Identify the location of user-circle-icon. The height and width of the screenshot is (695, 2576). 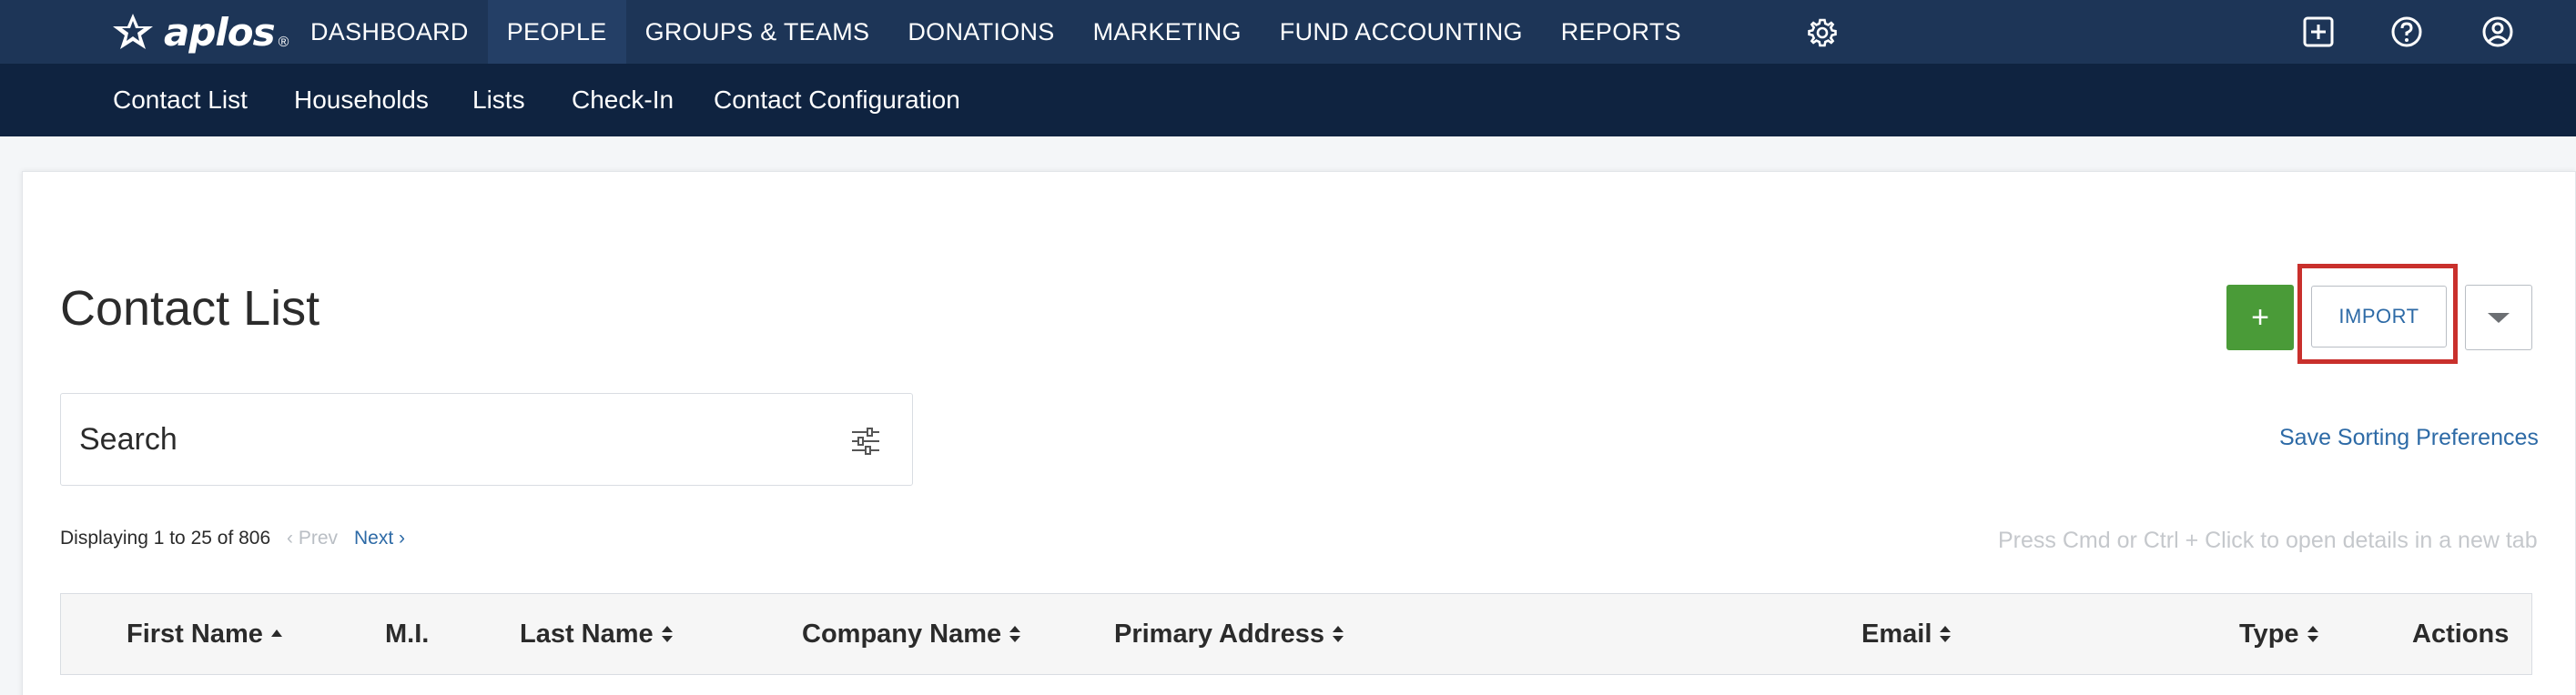
(2497, 31).